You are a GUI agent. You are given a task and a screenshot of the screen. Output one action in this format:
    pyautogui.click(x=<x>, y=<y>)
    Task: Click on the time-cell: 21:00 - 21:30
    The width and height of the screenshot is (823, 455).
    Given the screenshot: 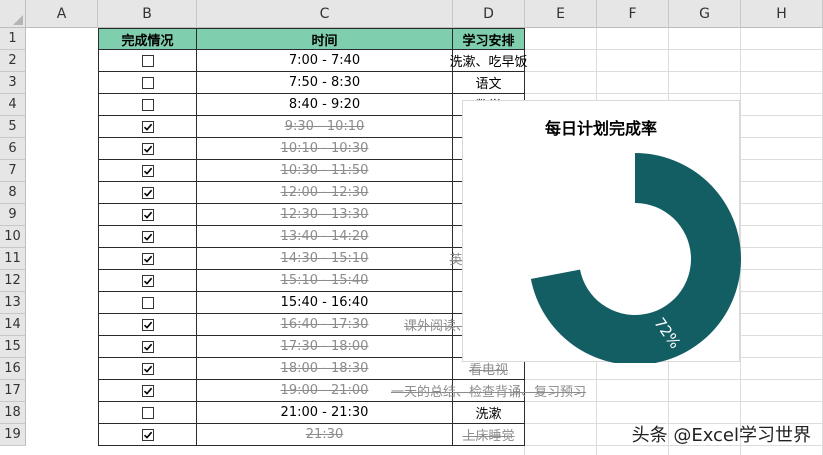 What is the action you would take?
    pyautogui.click(x=325, y=413)
    